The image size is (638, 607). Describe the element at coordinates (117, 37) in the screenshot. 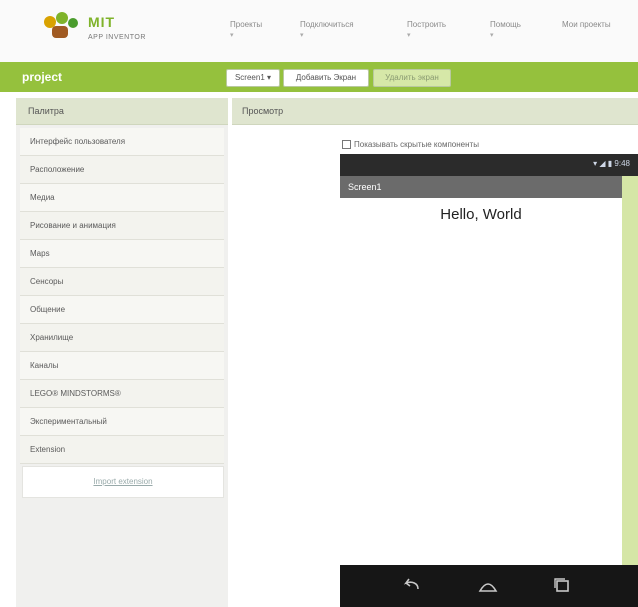

I see `logo-subtitle: APP INVENTOR` at that location.